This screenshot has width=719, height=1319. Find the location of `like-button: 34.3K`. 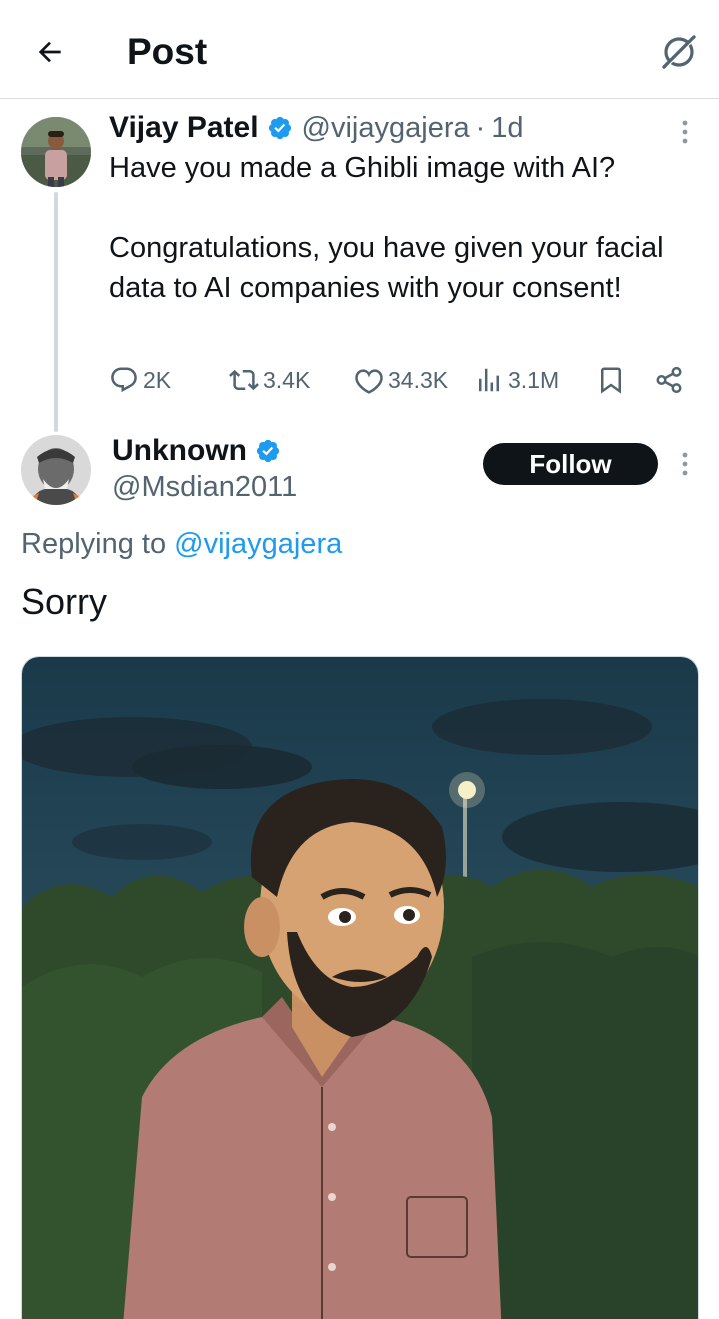

like-button: 34.3K is located at coordinates (401, 380).